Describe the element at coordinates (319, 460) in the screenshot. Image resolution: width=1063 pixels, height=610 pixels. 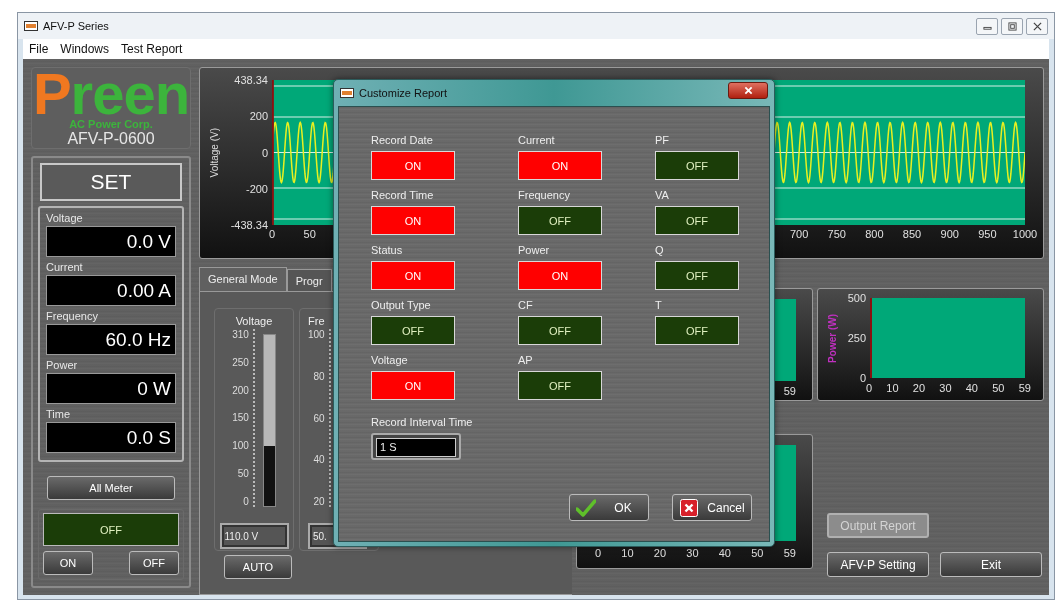
I see `gauge-tick-label: 40` at that location.